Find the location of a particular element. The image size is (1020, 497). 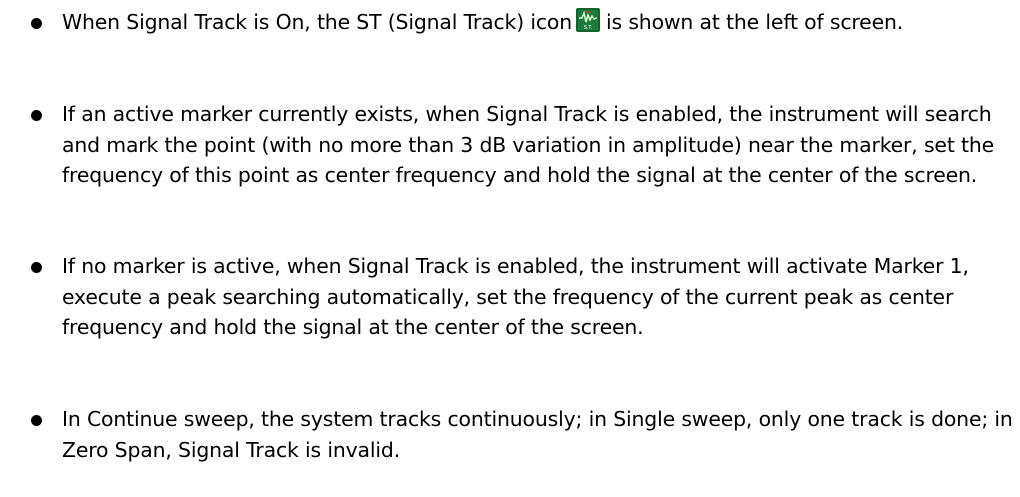

signal-track-icon-label: S.T. is located at coordinates (588, 28).